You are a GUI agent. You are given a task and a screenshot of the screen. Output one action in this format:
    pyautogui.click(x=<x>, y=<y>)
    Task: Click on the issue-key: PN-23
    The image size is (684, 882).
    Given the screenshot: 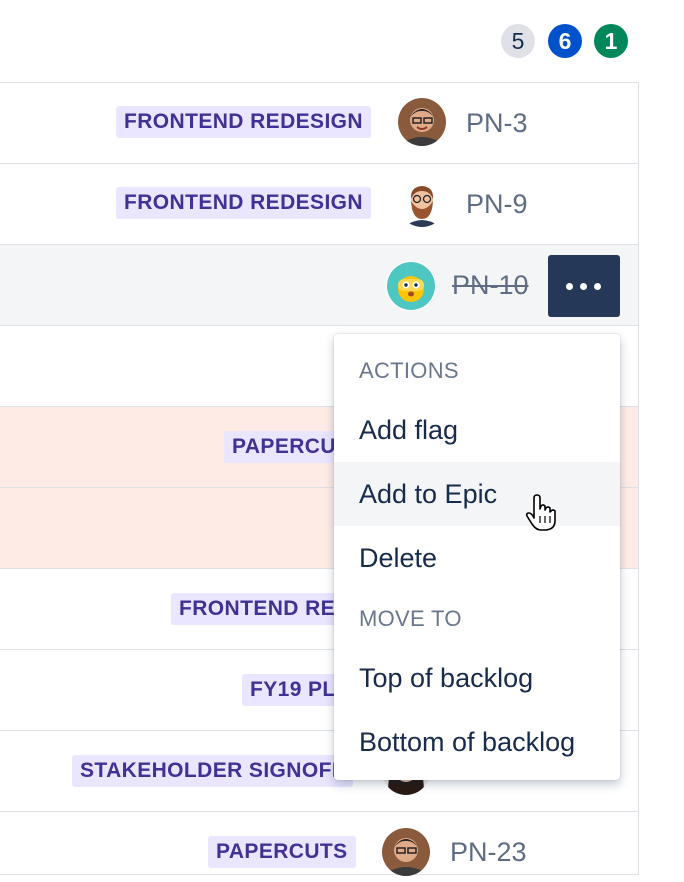 What is the action you would take?
    pyautogui.click(x=488, y=852)
    